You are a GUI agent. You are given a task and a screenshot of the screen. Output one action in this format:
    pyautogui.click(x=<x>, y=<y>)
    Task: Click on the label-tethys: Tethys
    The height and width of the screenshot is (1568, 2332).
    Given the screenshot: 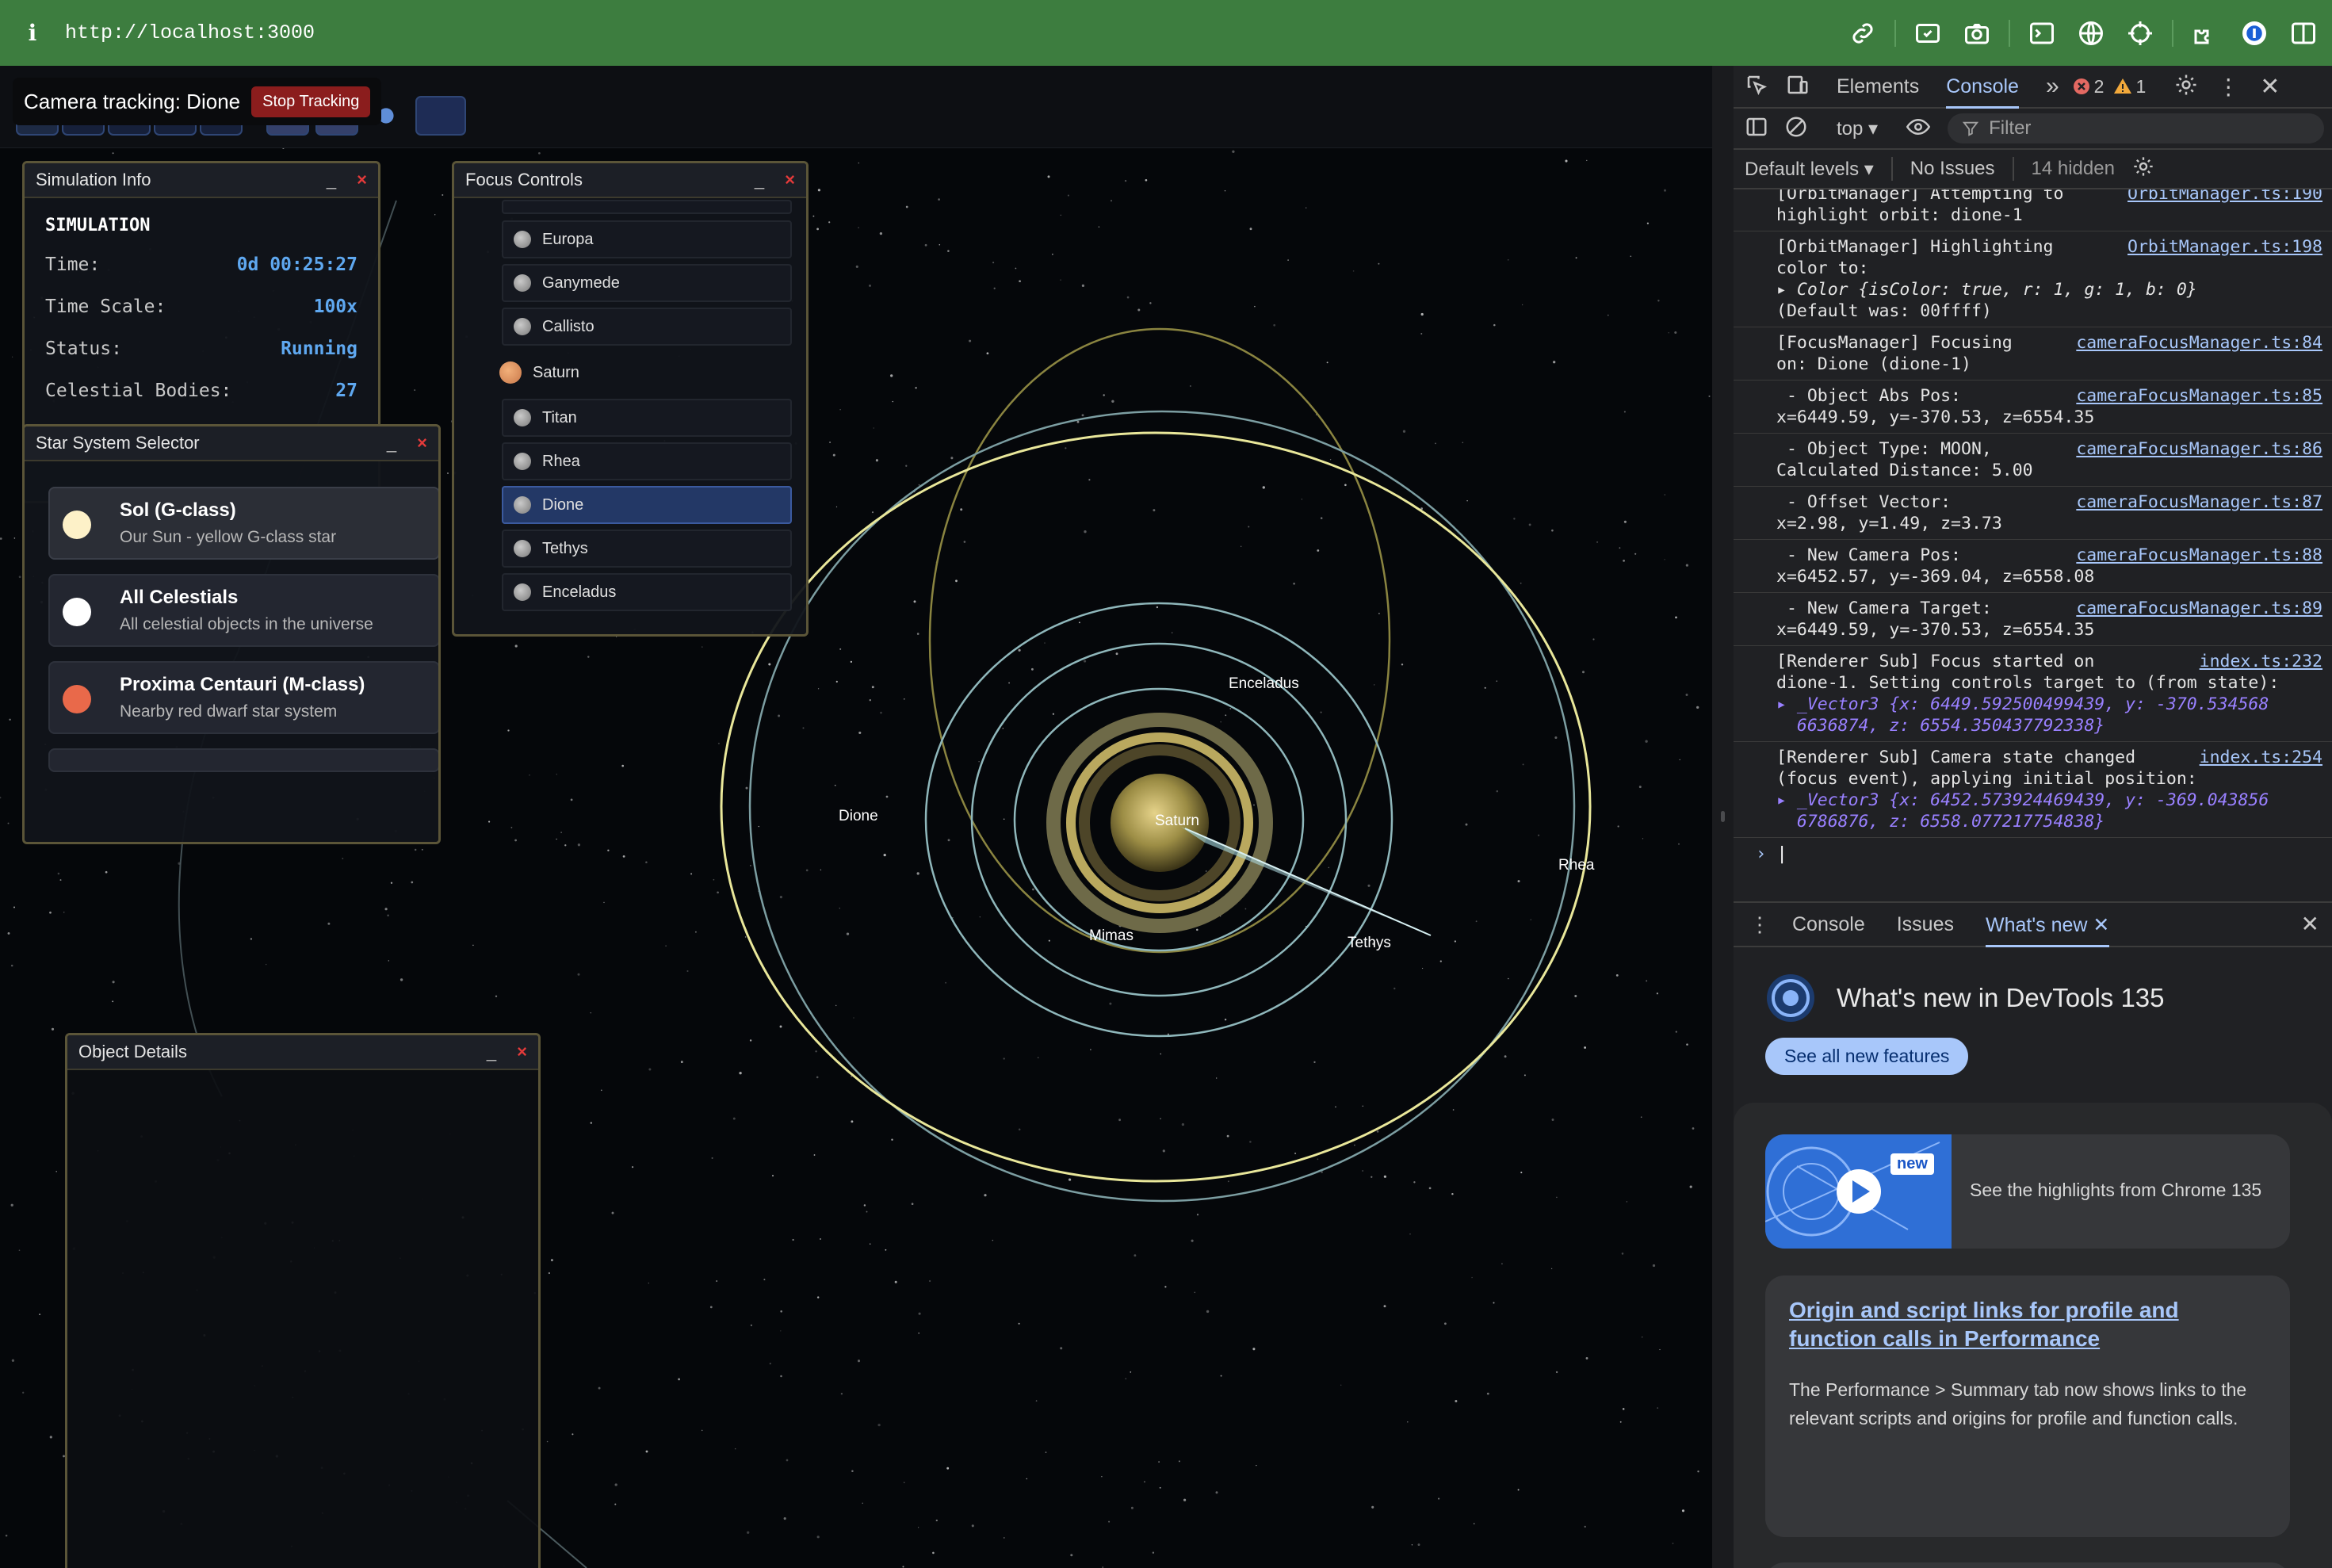 What is the action you would take?
    pyautogui.click(x=1369, y=944)
    